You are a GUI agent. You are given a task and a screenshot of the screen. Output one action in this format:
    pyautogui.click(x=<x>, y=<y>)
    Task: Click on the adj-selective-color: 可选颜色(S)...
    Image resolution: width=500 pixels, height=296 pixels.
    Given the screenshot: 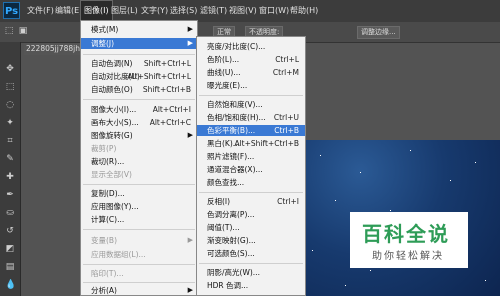 What is the action you would take?
    pyautogui.click(x=251, y=253)
    